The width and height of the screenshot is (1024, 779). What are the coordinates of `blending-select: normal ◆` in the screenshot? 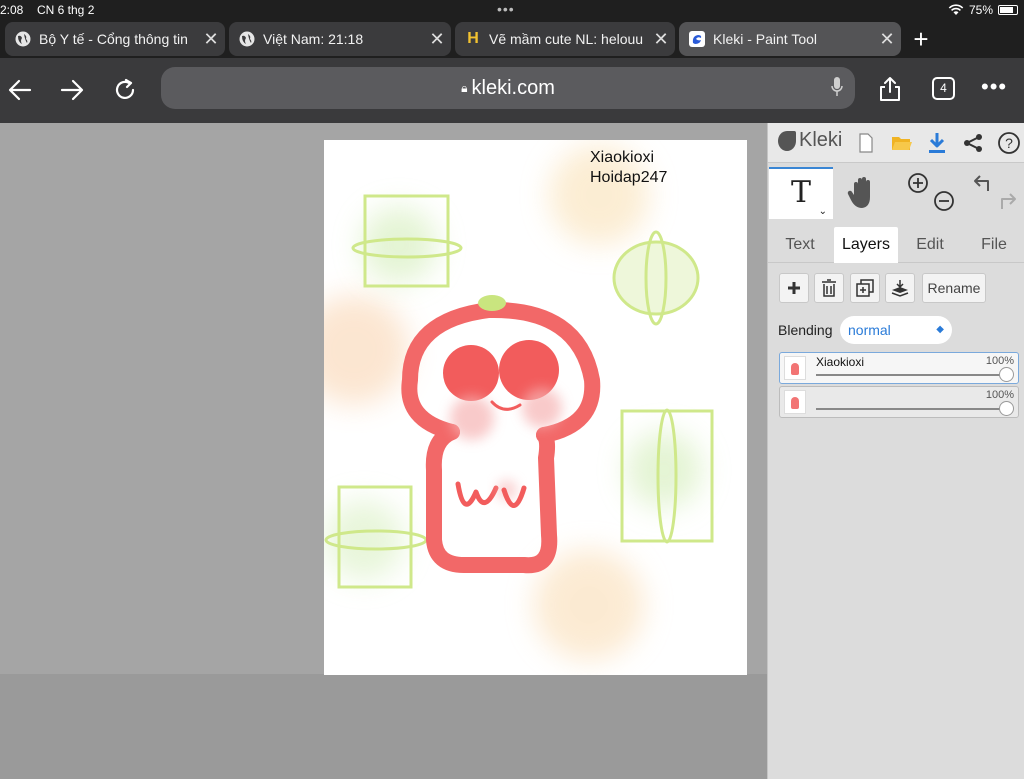 It's located at (896, 330).